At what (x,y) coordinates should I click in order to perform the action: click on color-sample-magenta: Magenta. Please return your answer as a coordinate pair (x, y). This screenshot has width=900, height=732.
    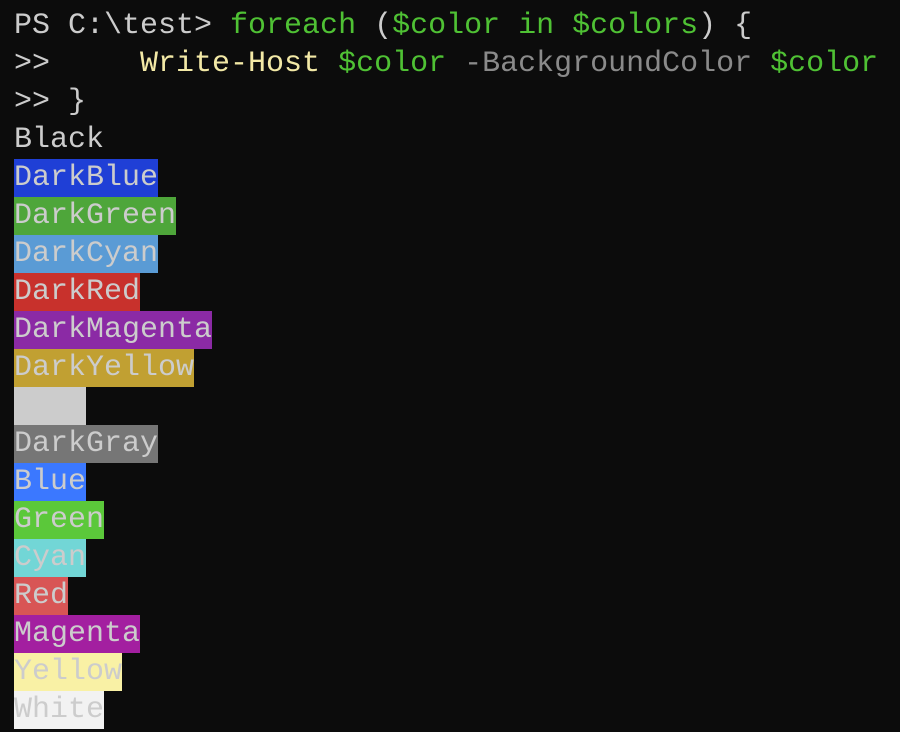
    Looking at the image, I should click on (77, 634).